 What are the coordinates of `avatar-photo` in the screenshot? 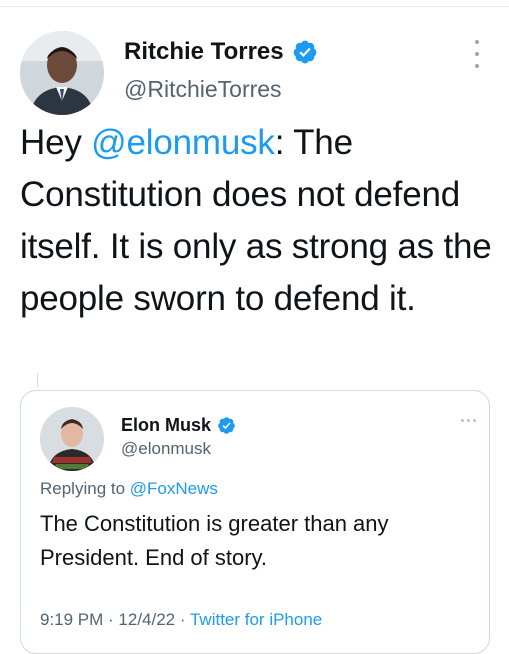 It's located at (62, 73).